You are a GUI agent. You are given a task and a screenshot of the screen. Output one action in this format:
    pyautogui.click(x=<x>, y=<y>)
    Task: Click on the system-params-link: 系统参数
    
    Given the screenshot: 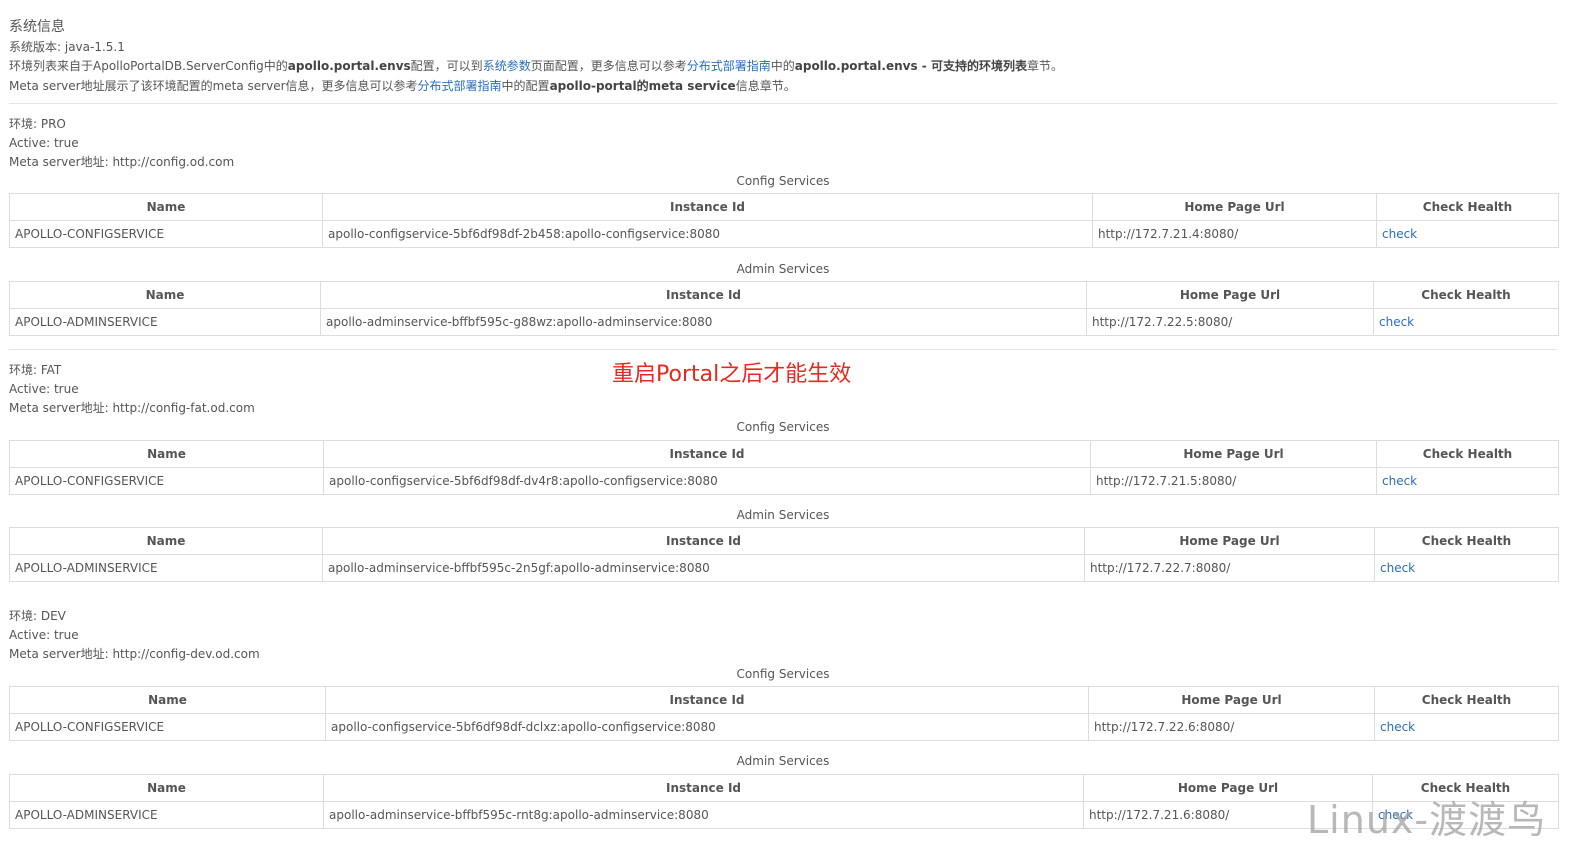 What is the action you would take?
    pyautogui.click(x=507, y=66)
    